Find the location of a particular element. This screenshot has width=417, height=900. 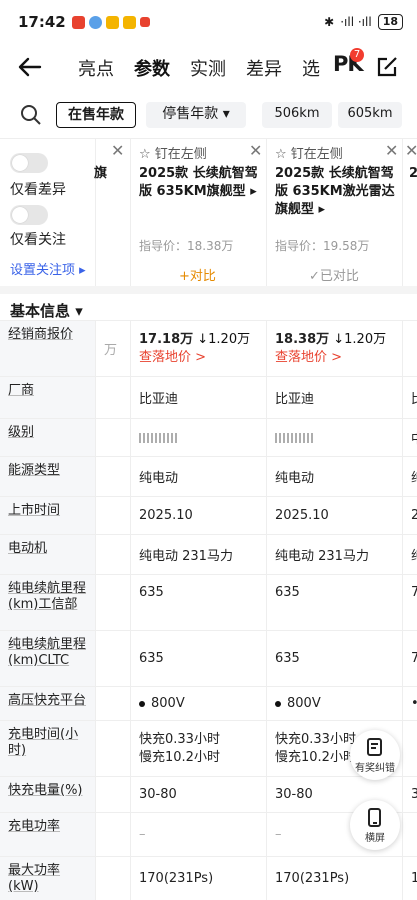

row-label: 充电时间(小时) is located at coordinates (47, 748).